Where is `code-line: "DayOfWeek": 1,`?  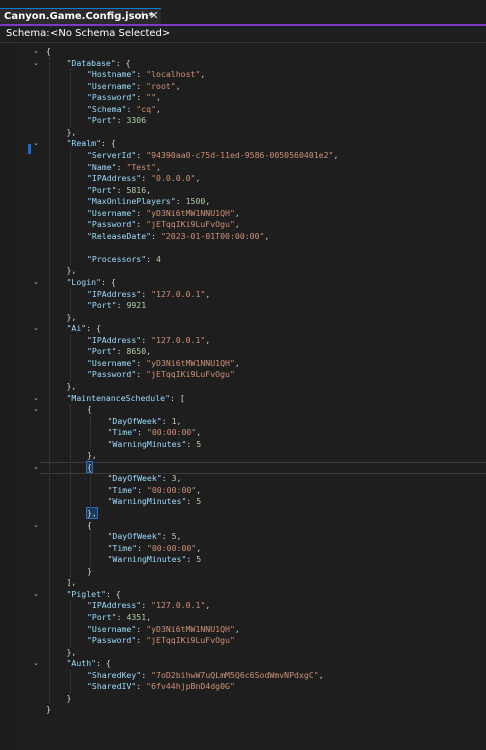 code-line: "DayOfWeek": 1, is located at coordinates (243, 421).